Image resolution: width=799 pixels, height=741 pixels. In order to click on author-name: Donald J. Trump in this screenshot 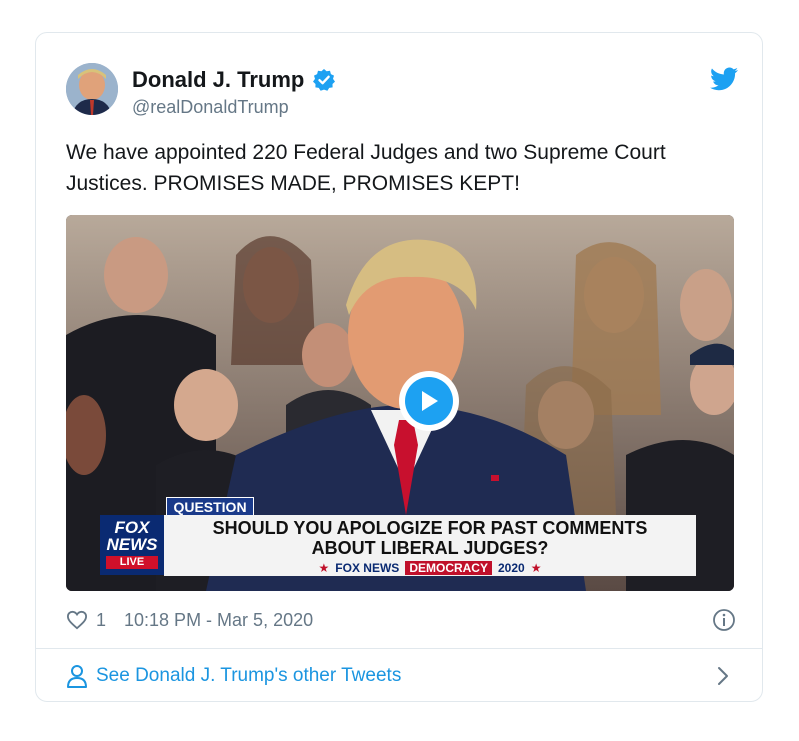, I will do `click(218, 80)`.